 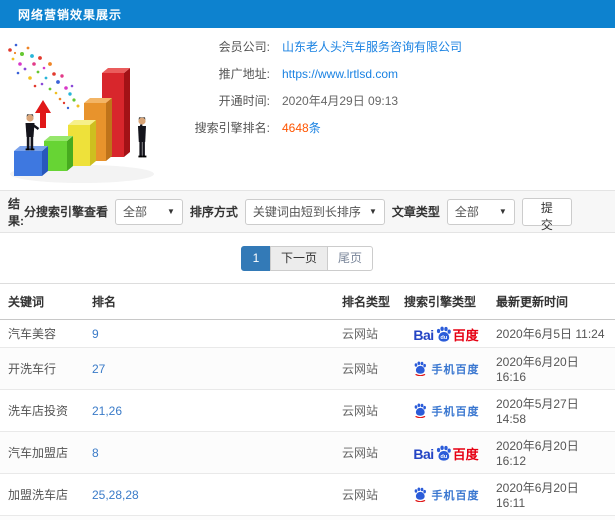 I want to click on company-label: 会员公司:, so click(x=244, y=47).